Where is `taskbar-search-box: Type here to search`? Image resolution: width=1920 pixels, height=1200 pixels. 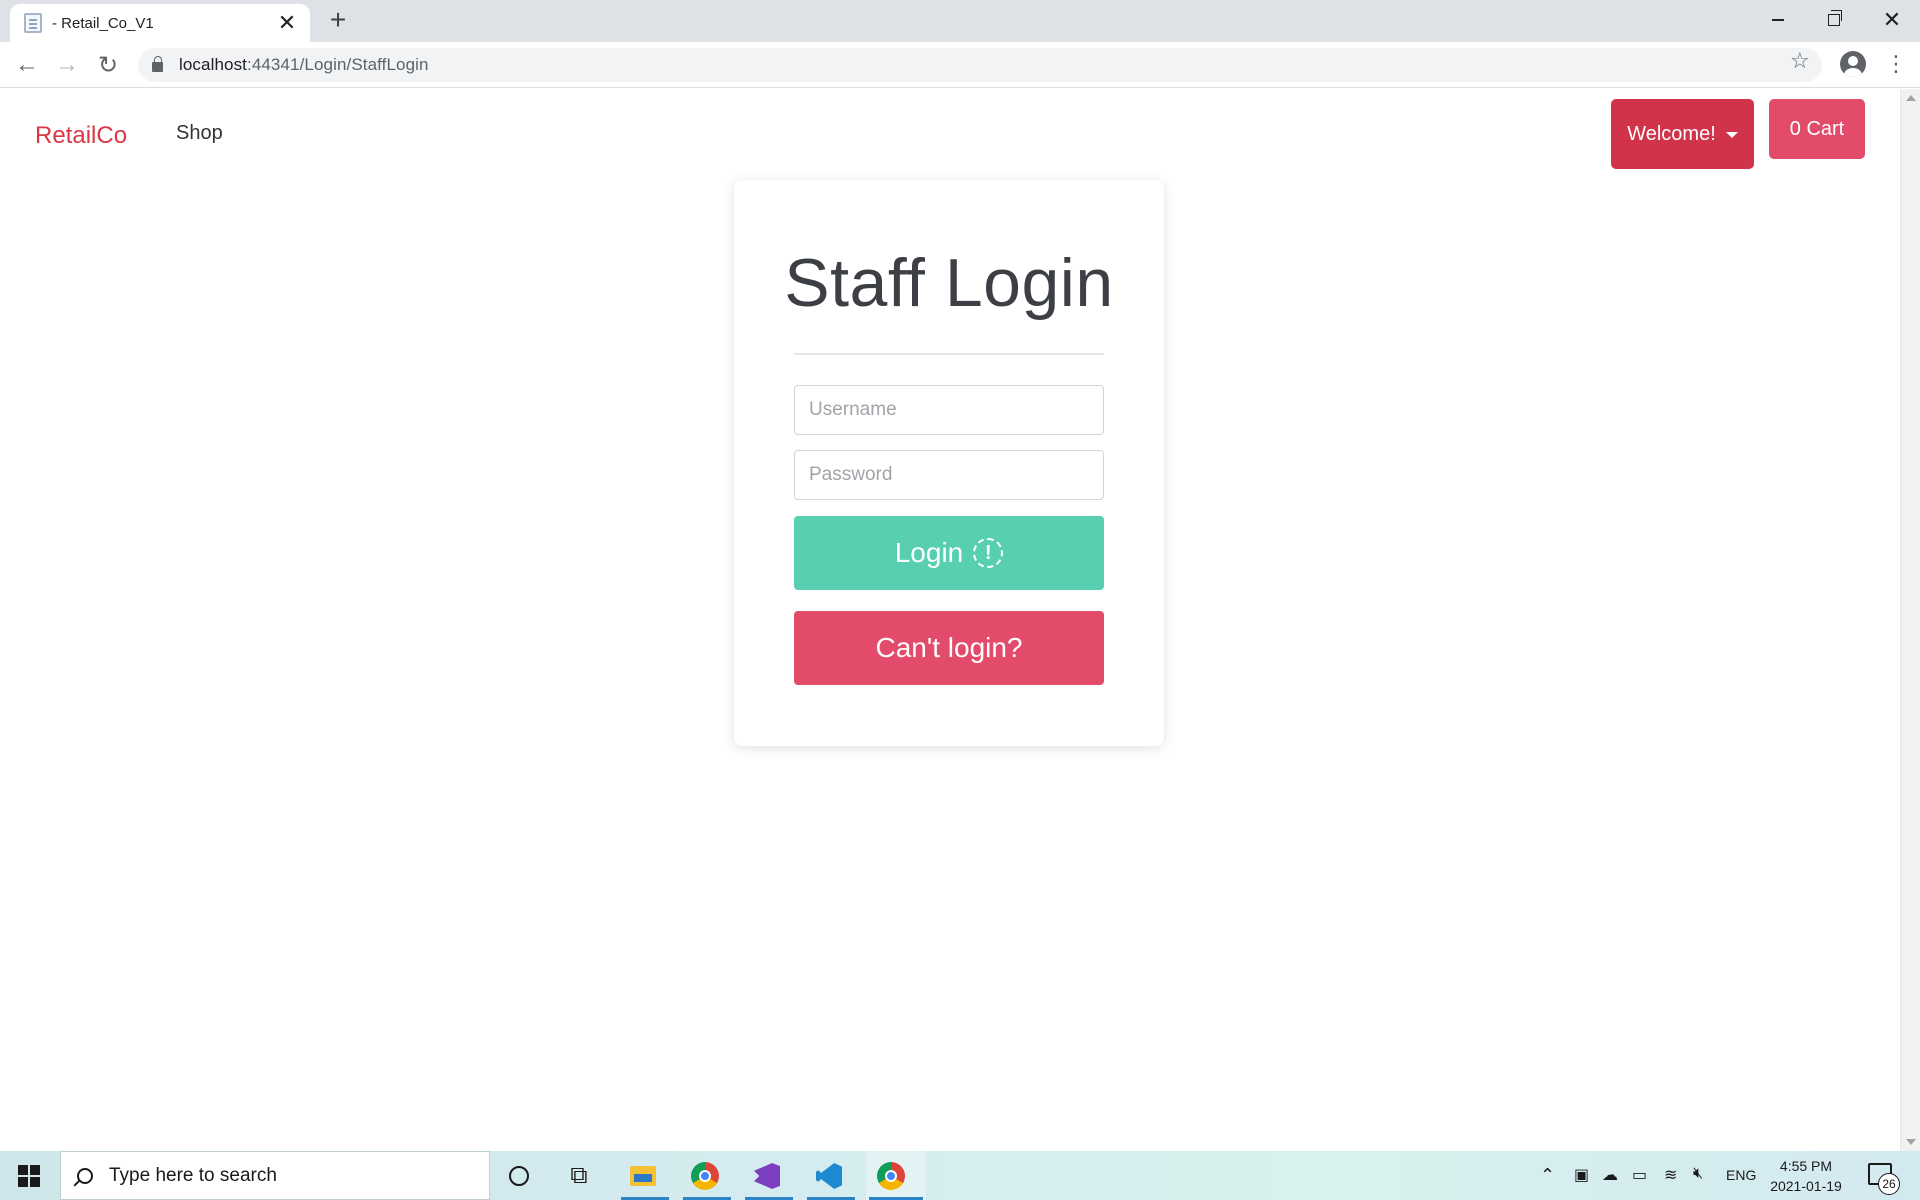 taskbar-search-box: Type here to search is located at coordinates (275, 1175).